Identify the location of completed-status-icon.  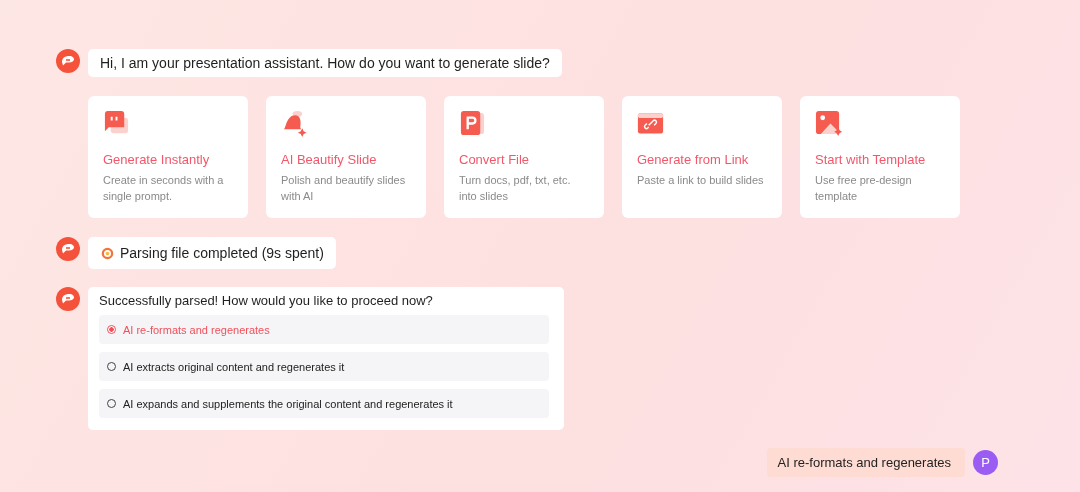
(107, 253).